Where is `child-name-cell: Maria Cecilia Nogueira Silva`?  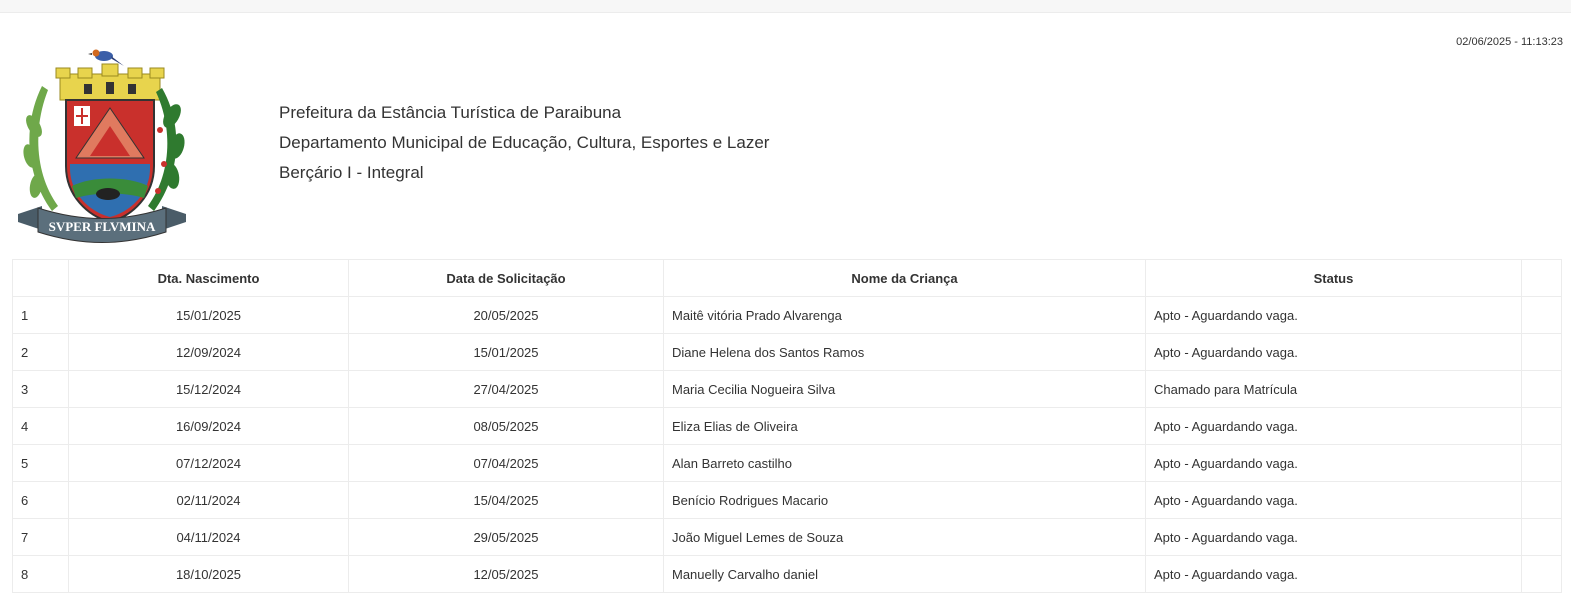
child-name-cell: Maria Cecilia Nogueira Silva is located at coordinates (904, 389).